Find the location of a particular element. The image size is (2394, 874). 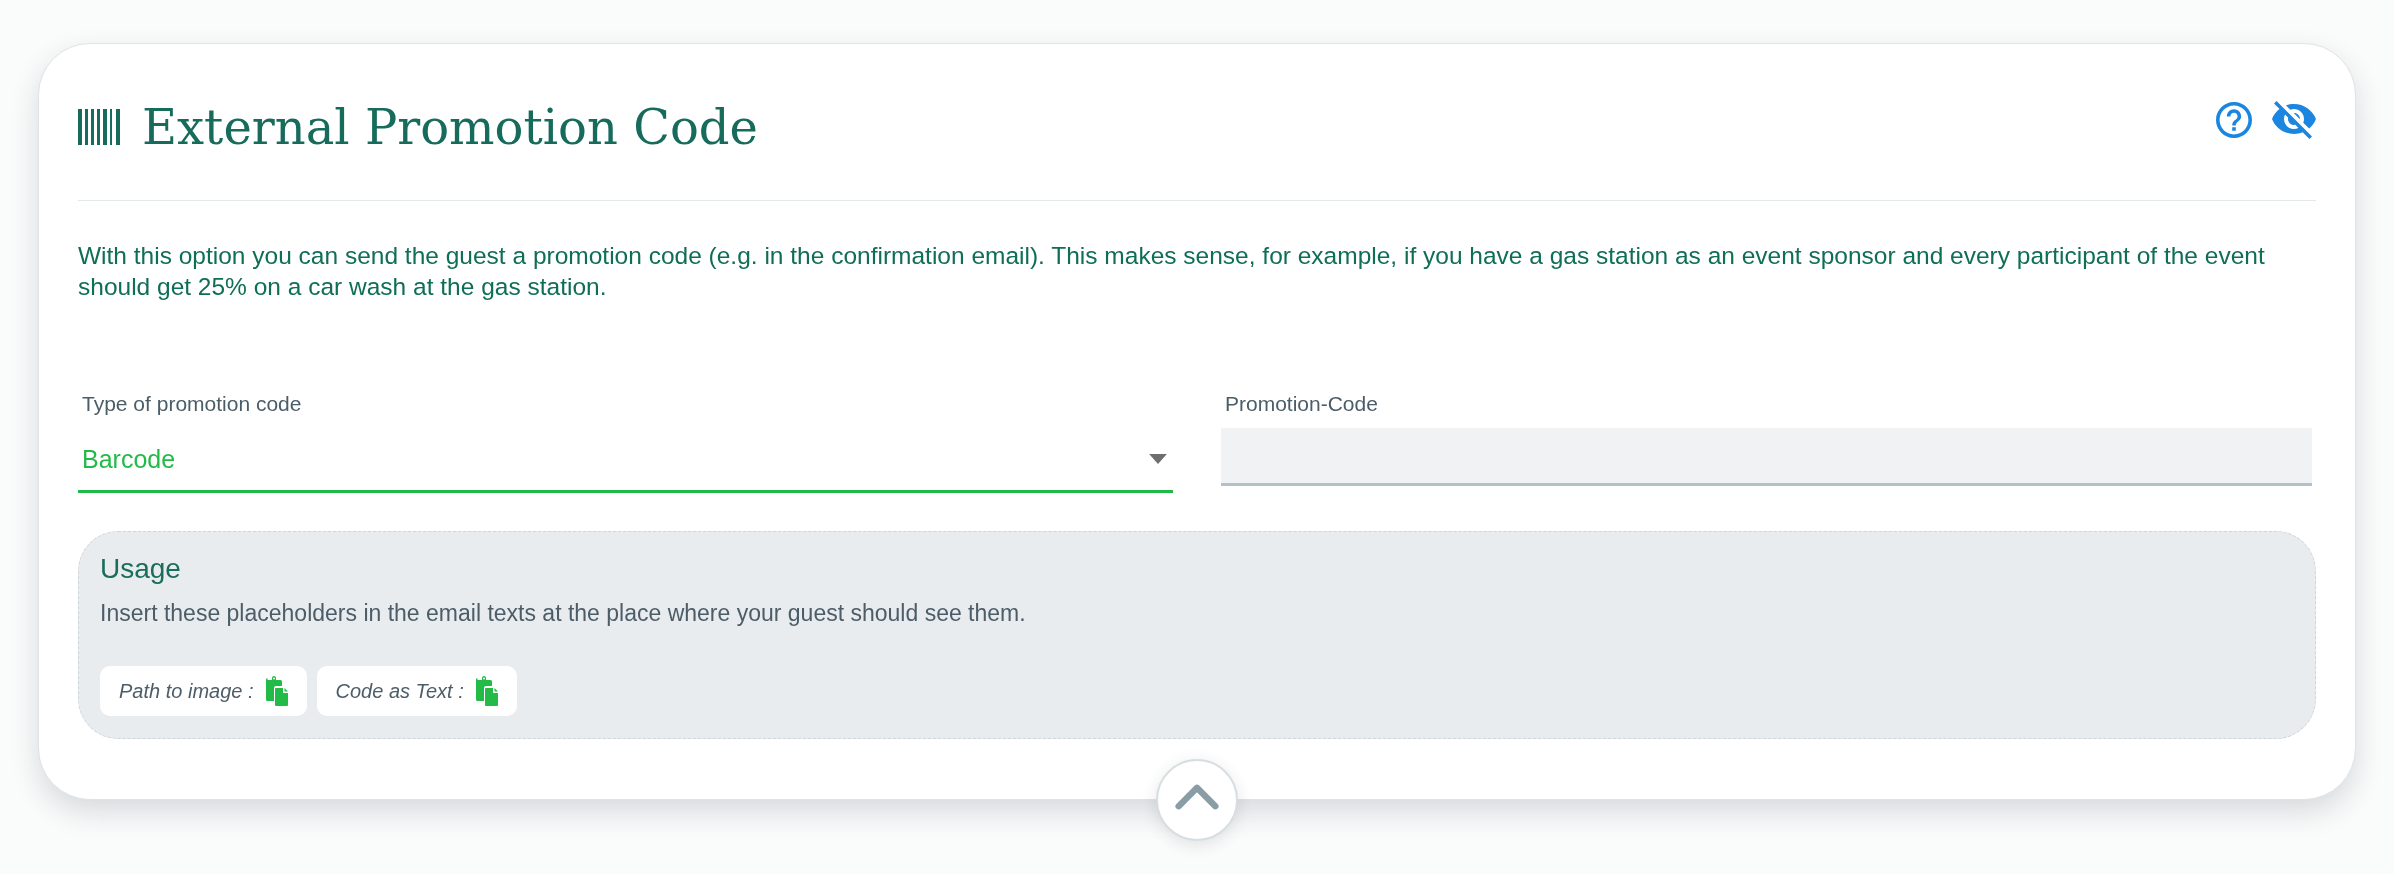

card-title: External Promotion Code is located at coordinates (450, 127).